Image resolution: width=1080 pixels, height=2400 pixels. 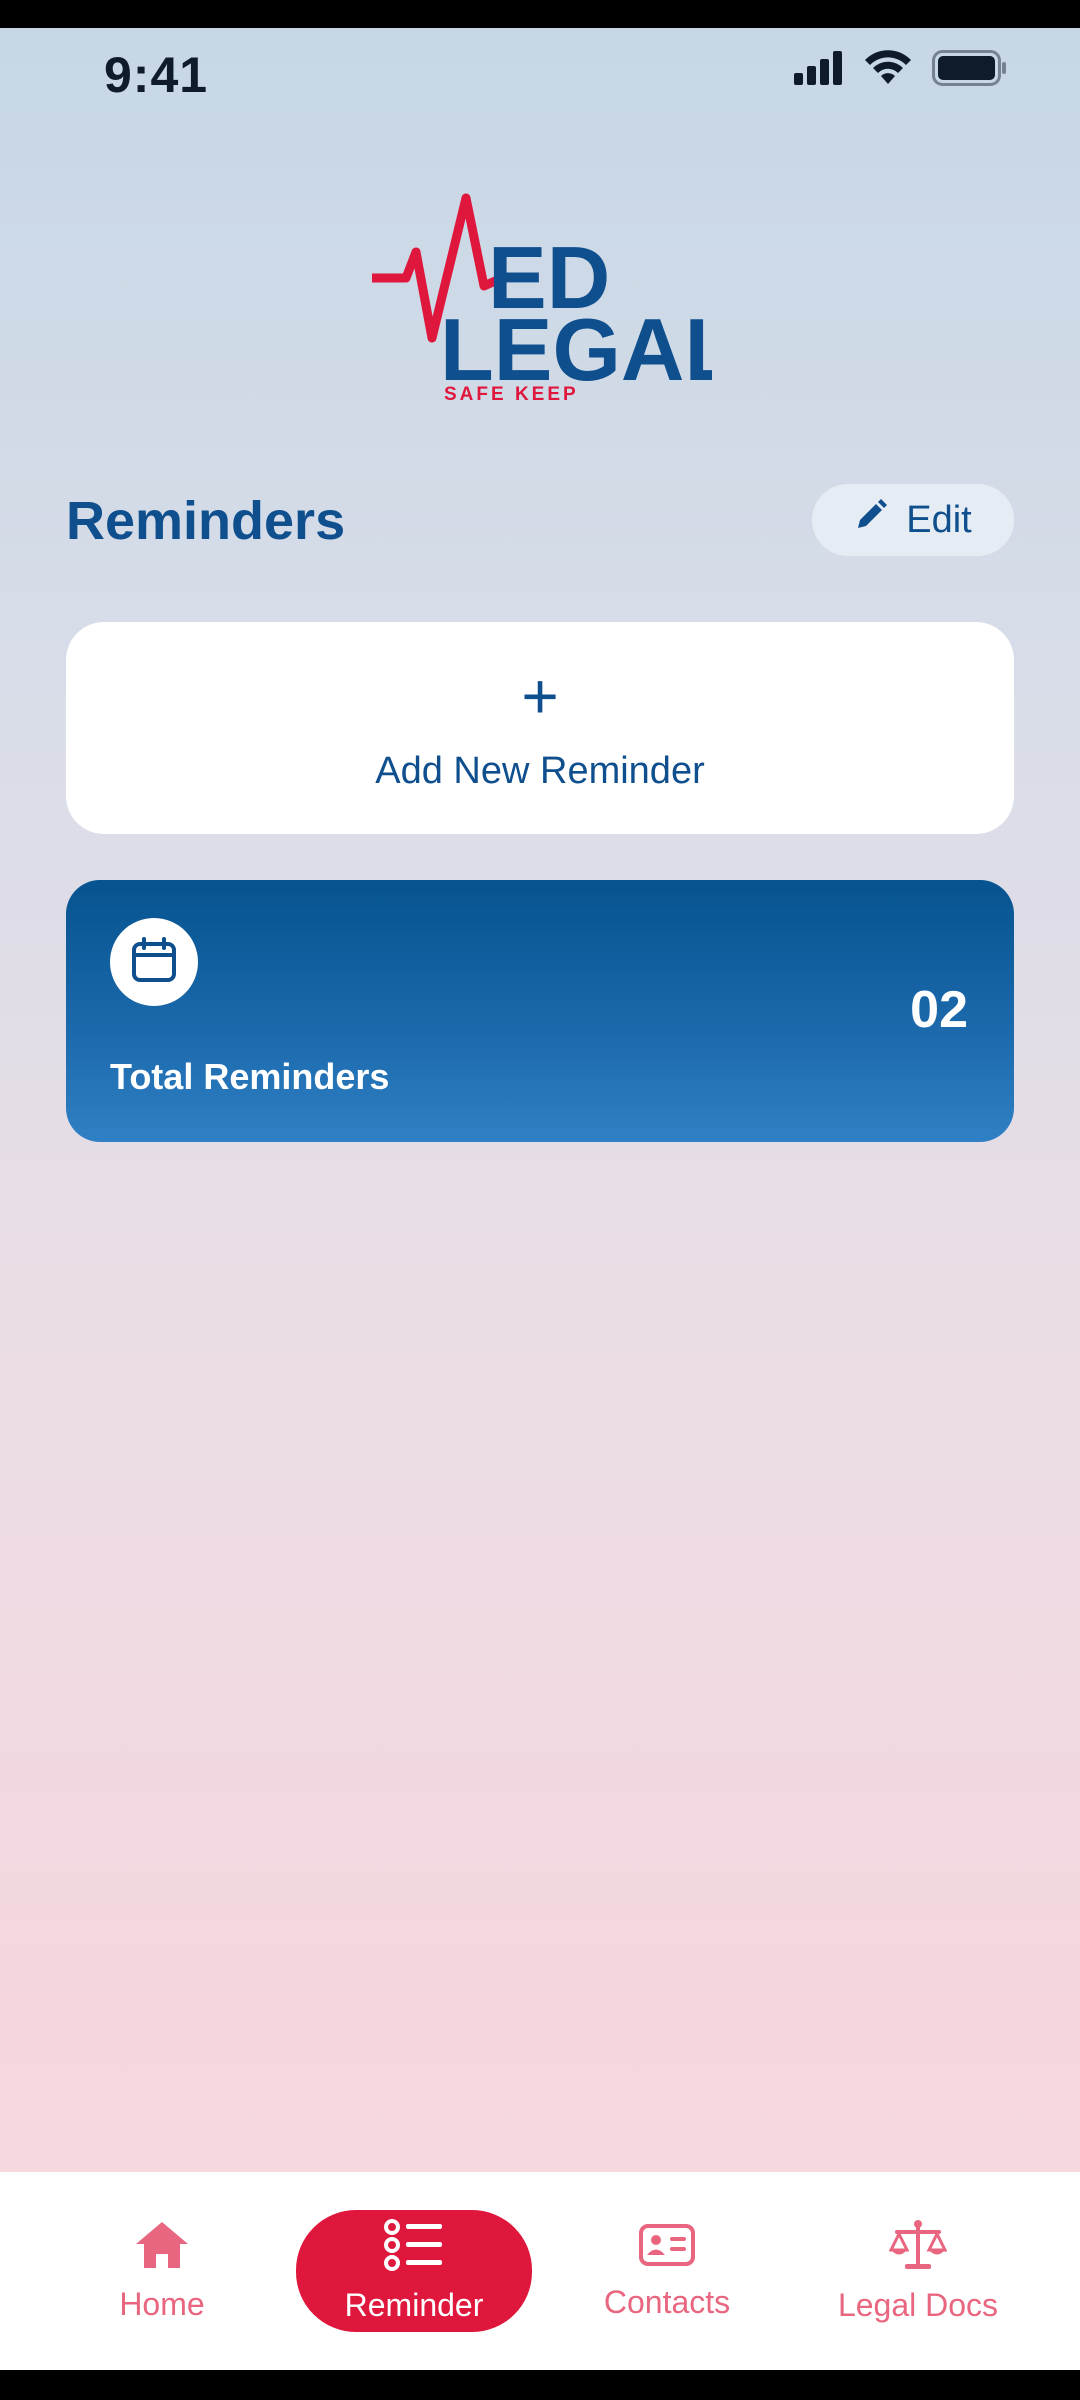 I want to click on nav-item-reminder: Reminder, so click(x=414, y=2271).